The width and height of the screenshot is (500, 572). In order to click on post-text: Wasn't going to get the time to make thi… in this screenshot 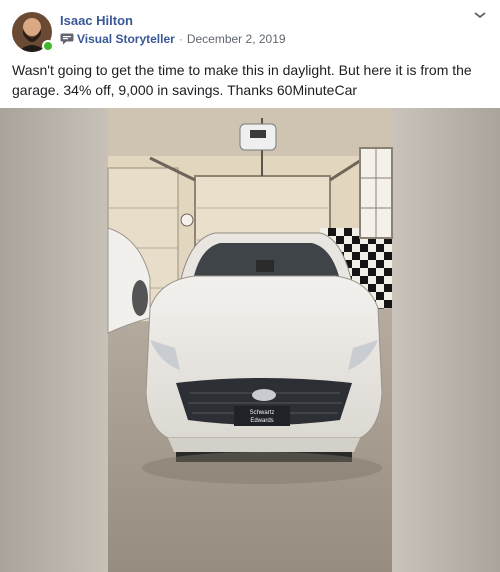, I will do `click(242, 80)`.